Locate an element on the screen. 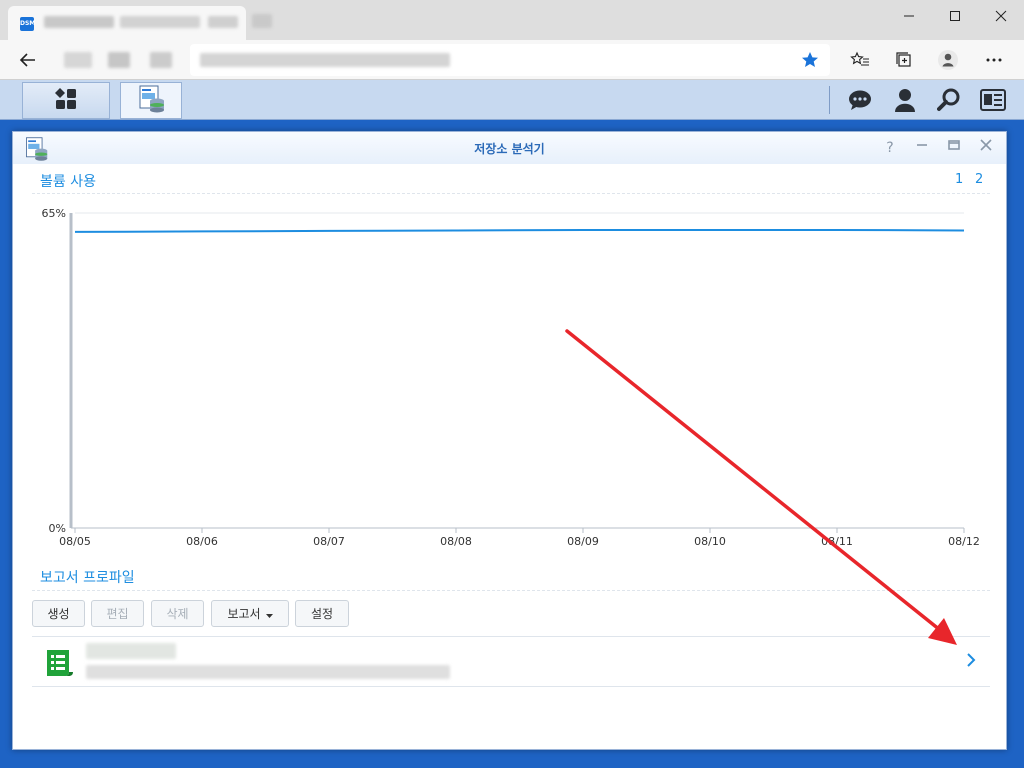 Image resolution: width=1024 pixels, height=768 pixels. x-tick-label: 08/11 is located at coordinates (837, 541).